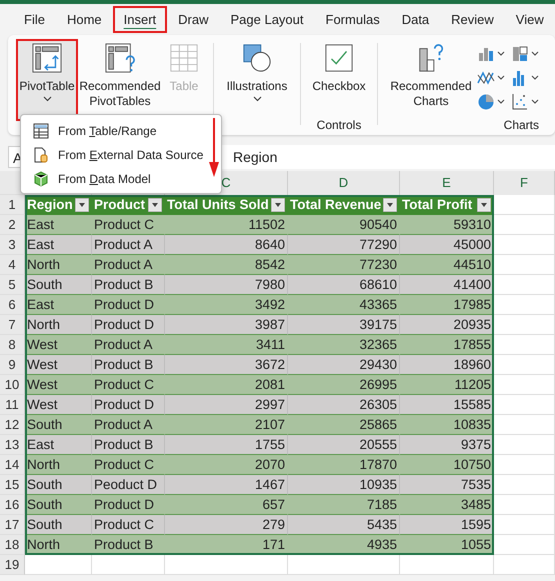  Describe the element at coordinates (107, 131) in the screenshot. I see `menu-item: From Table/Range` at that location.